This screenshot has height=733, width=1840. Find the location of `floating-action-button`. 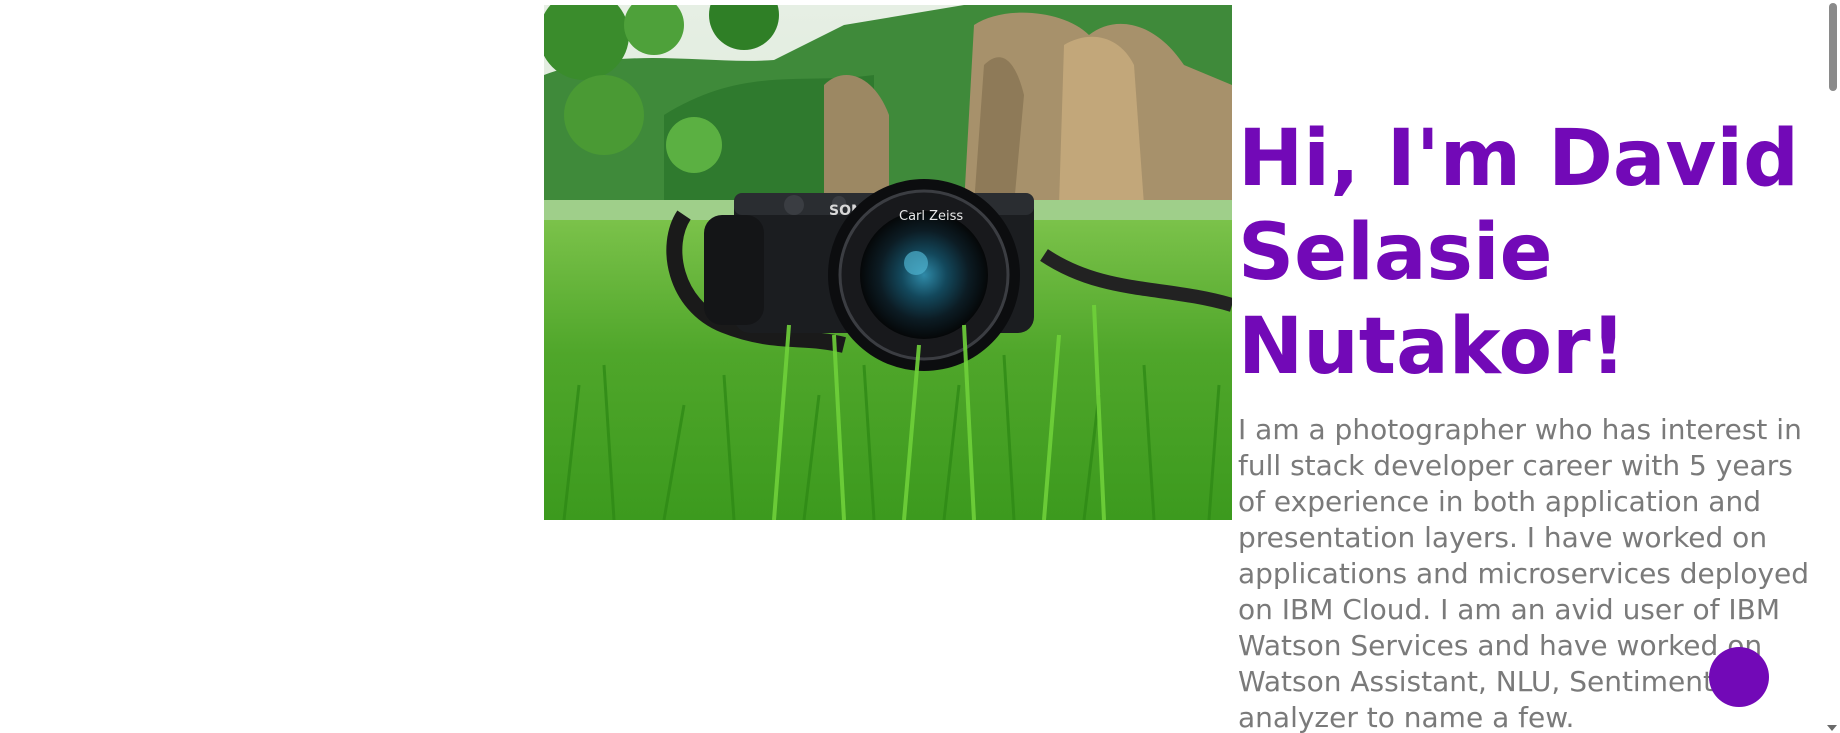

floating-action-button is located at coordinates (1739, 677).